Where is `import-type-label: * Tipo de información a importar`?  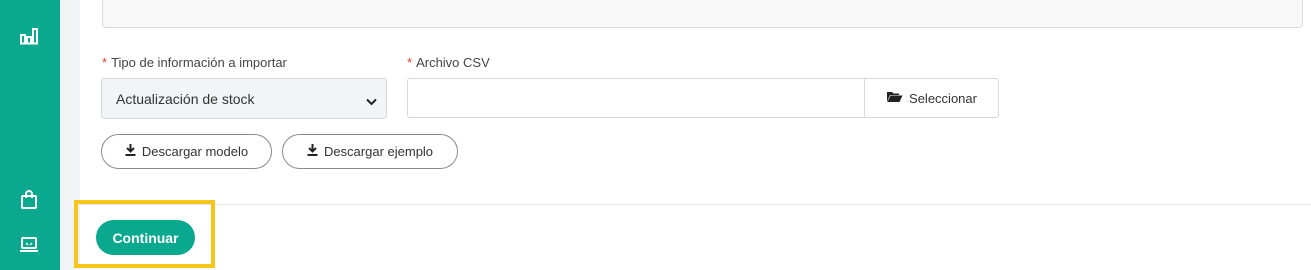
import-type-label: * Tipo de información a importar is located at coordinates (194, 62).